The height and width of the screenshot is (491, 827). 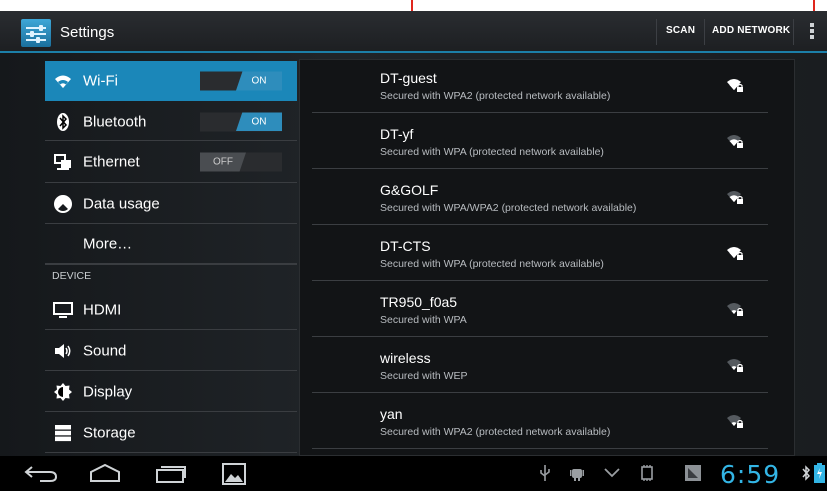 I want to click on sidebar-item-label: Storage, so click(x=109, y=432).